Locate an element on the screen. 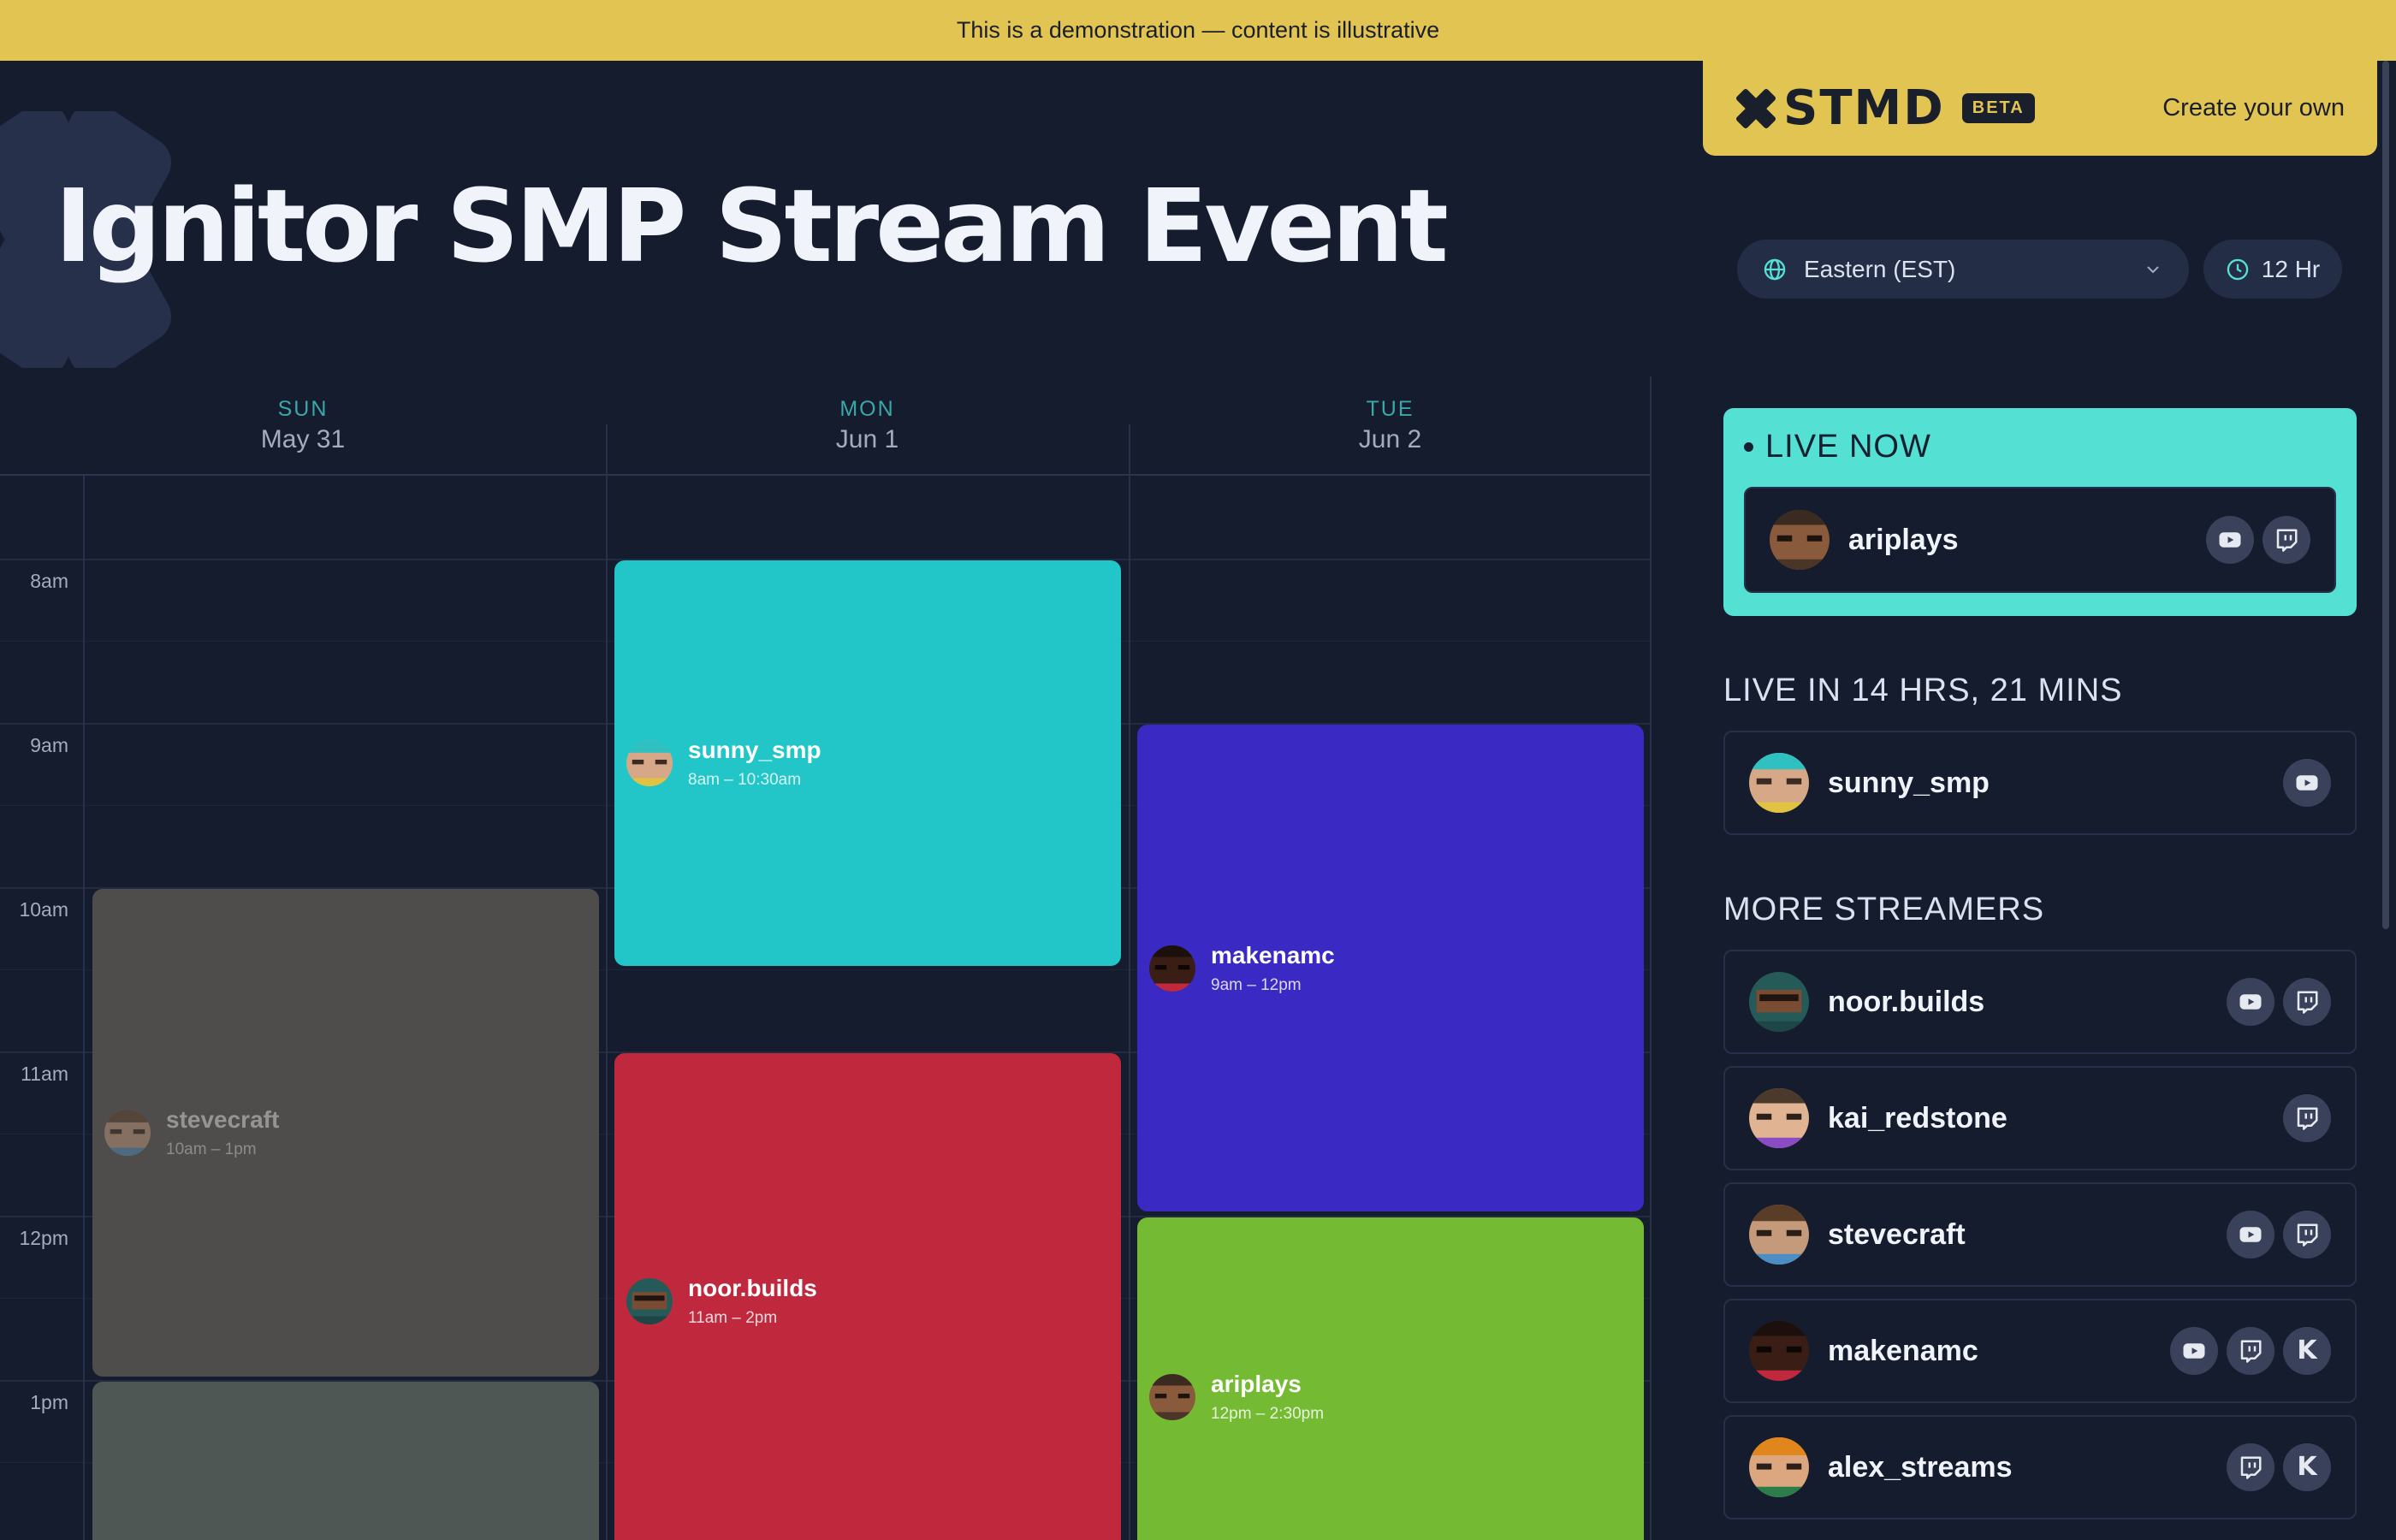  day-of-week: TUE is located at coordinates (1390, 409).